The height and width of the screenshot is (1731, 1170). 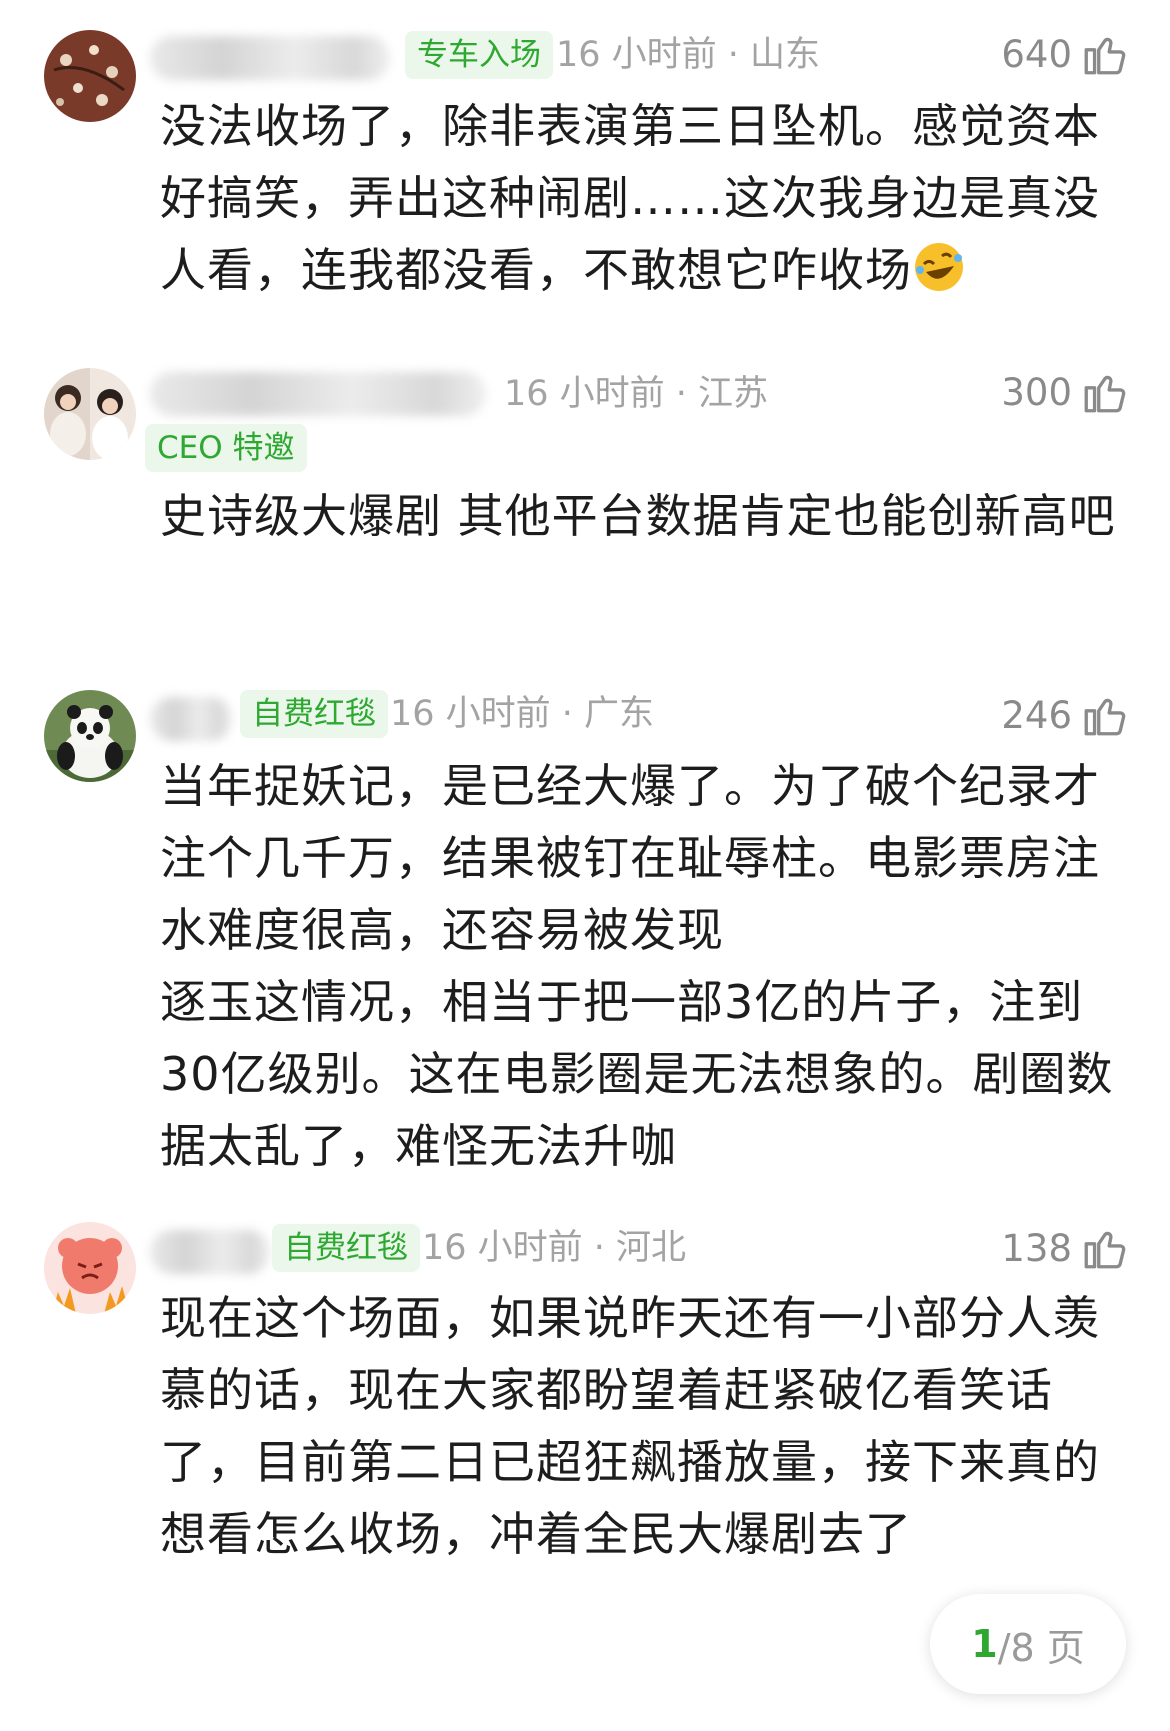 I want to click on like-button: 640, so click(x=1065, y=54).